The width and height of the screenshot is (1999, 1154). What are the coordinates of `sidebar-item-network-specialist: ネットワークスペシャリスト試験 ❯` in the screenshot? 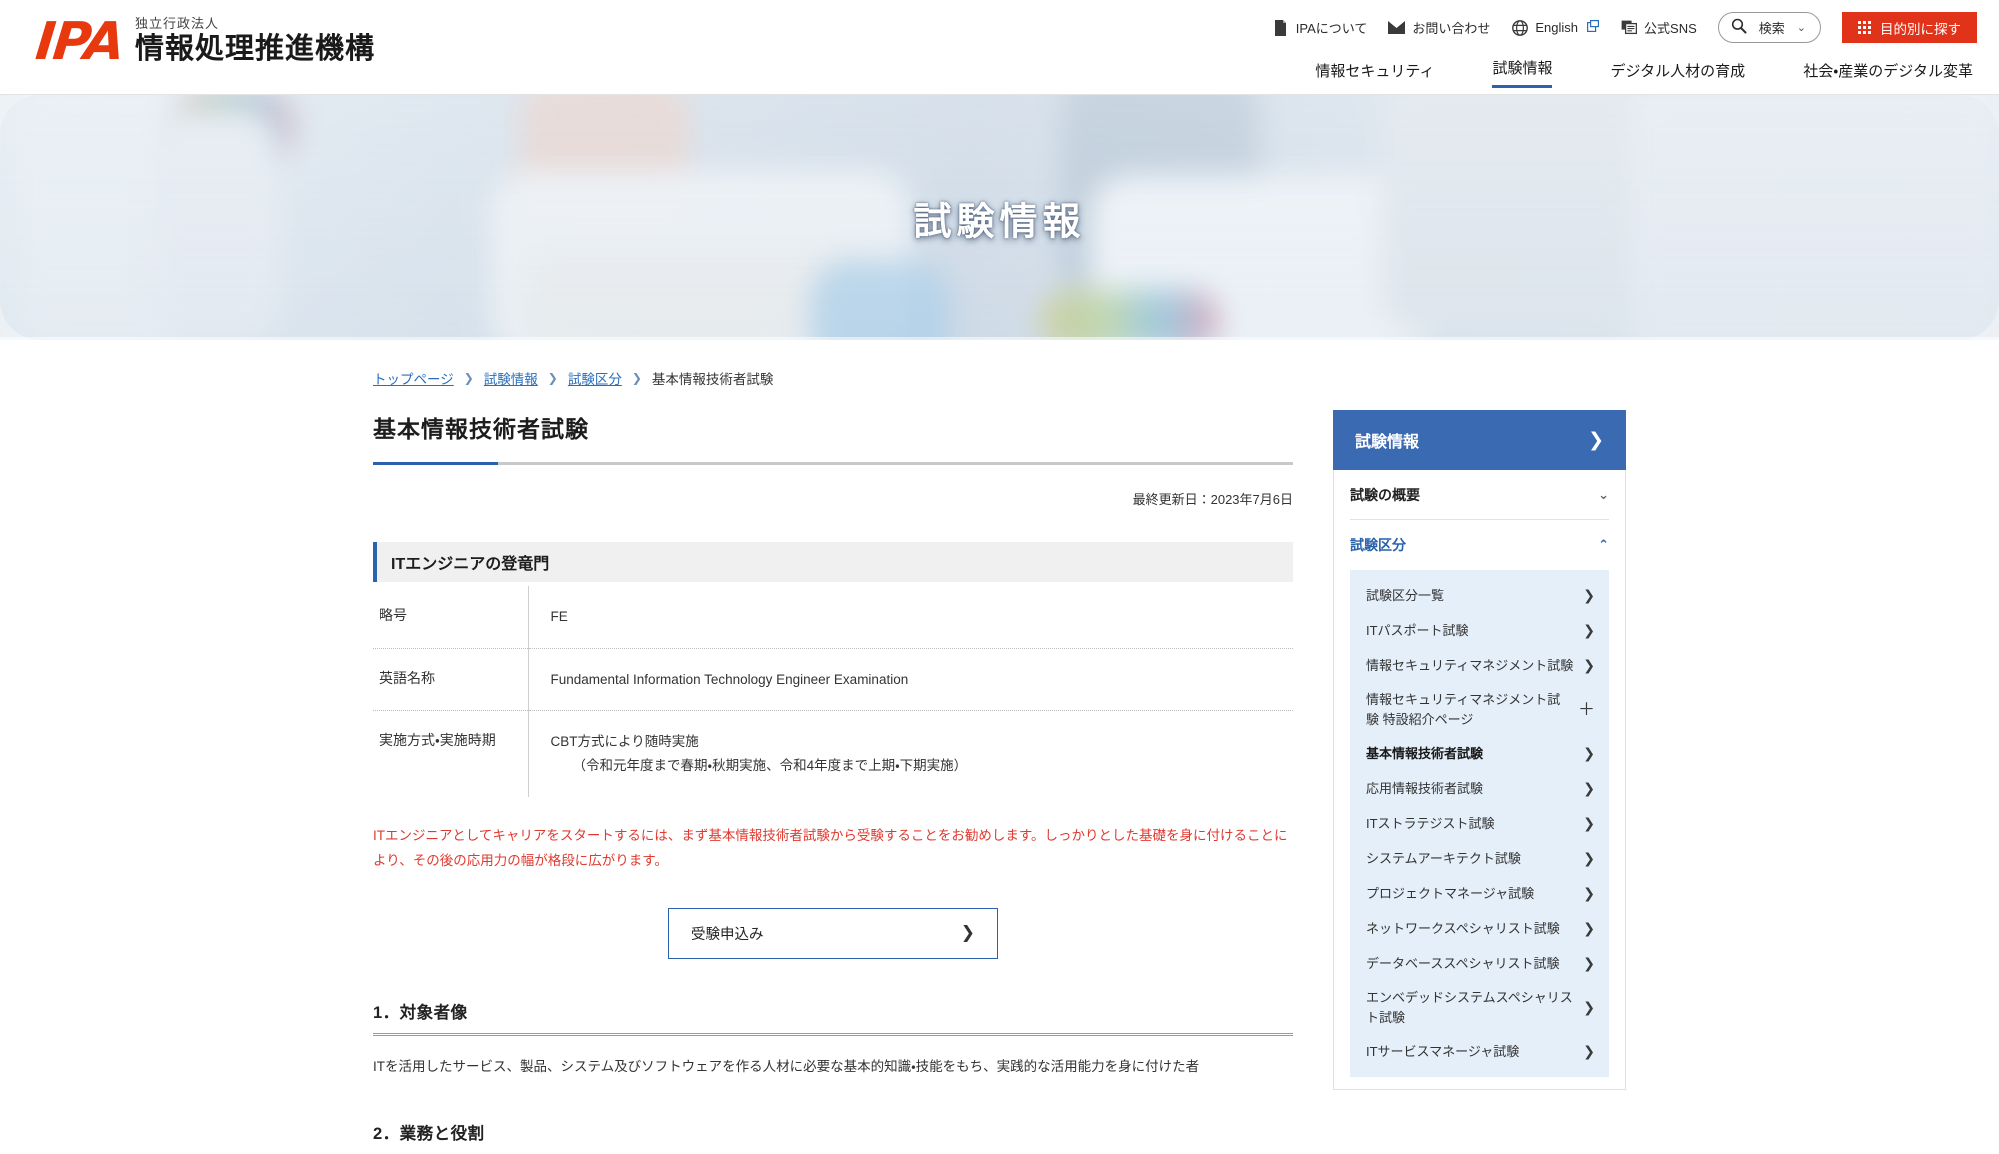 It's located at (1479, 928).